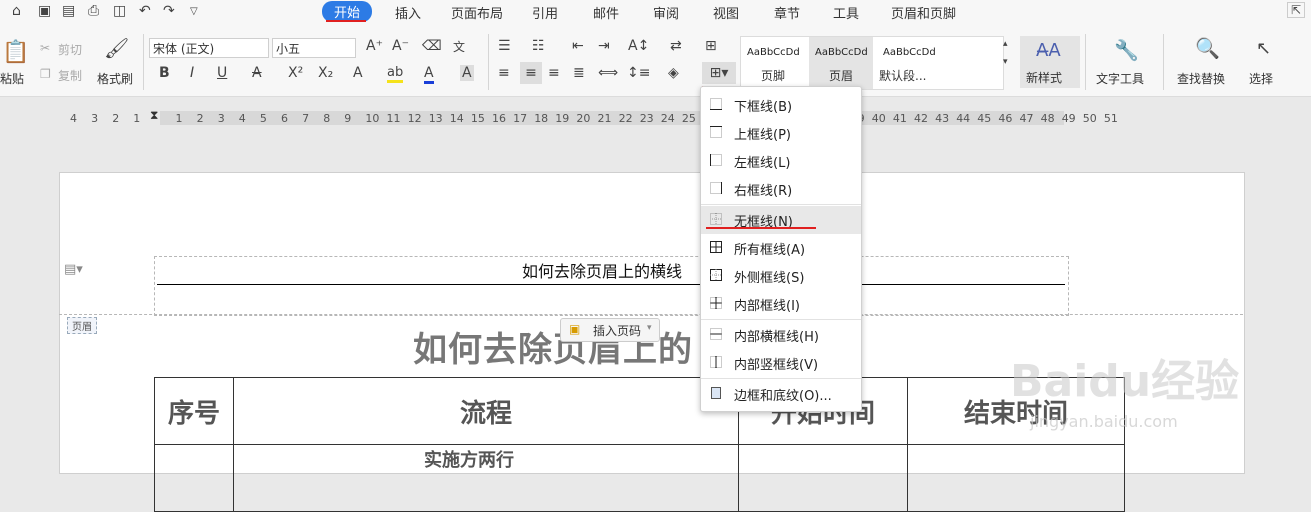 The height and width of the screenshot is (512, 1311). Describe the element at coordinates (347, 11) in the screenshot. I see `tab-home: 开始` at that location.